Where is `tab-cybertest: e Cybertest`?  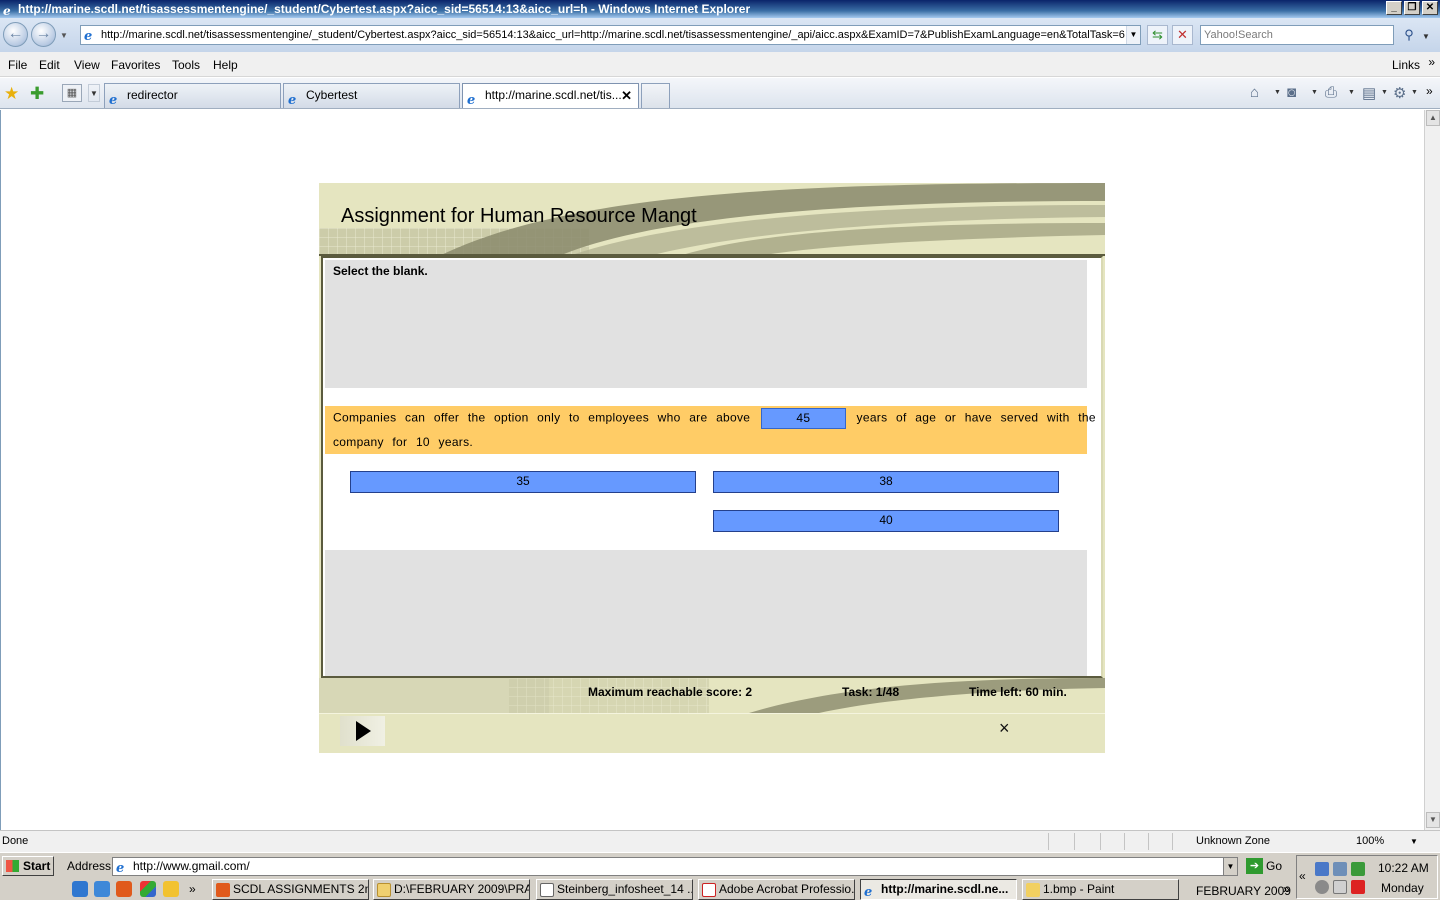
tab-cybertest: e Cybertest is located at coordinates (371, 95).